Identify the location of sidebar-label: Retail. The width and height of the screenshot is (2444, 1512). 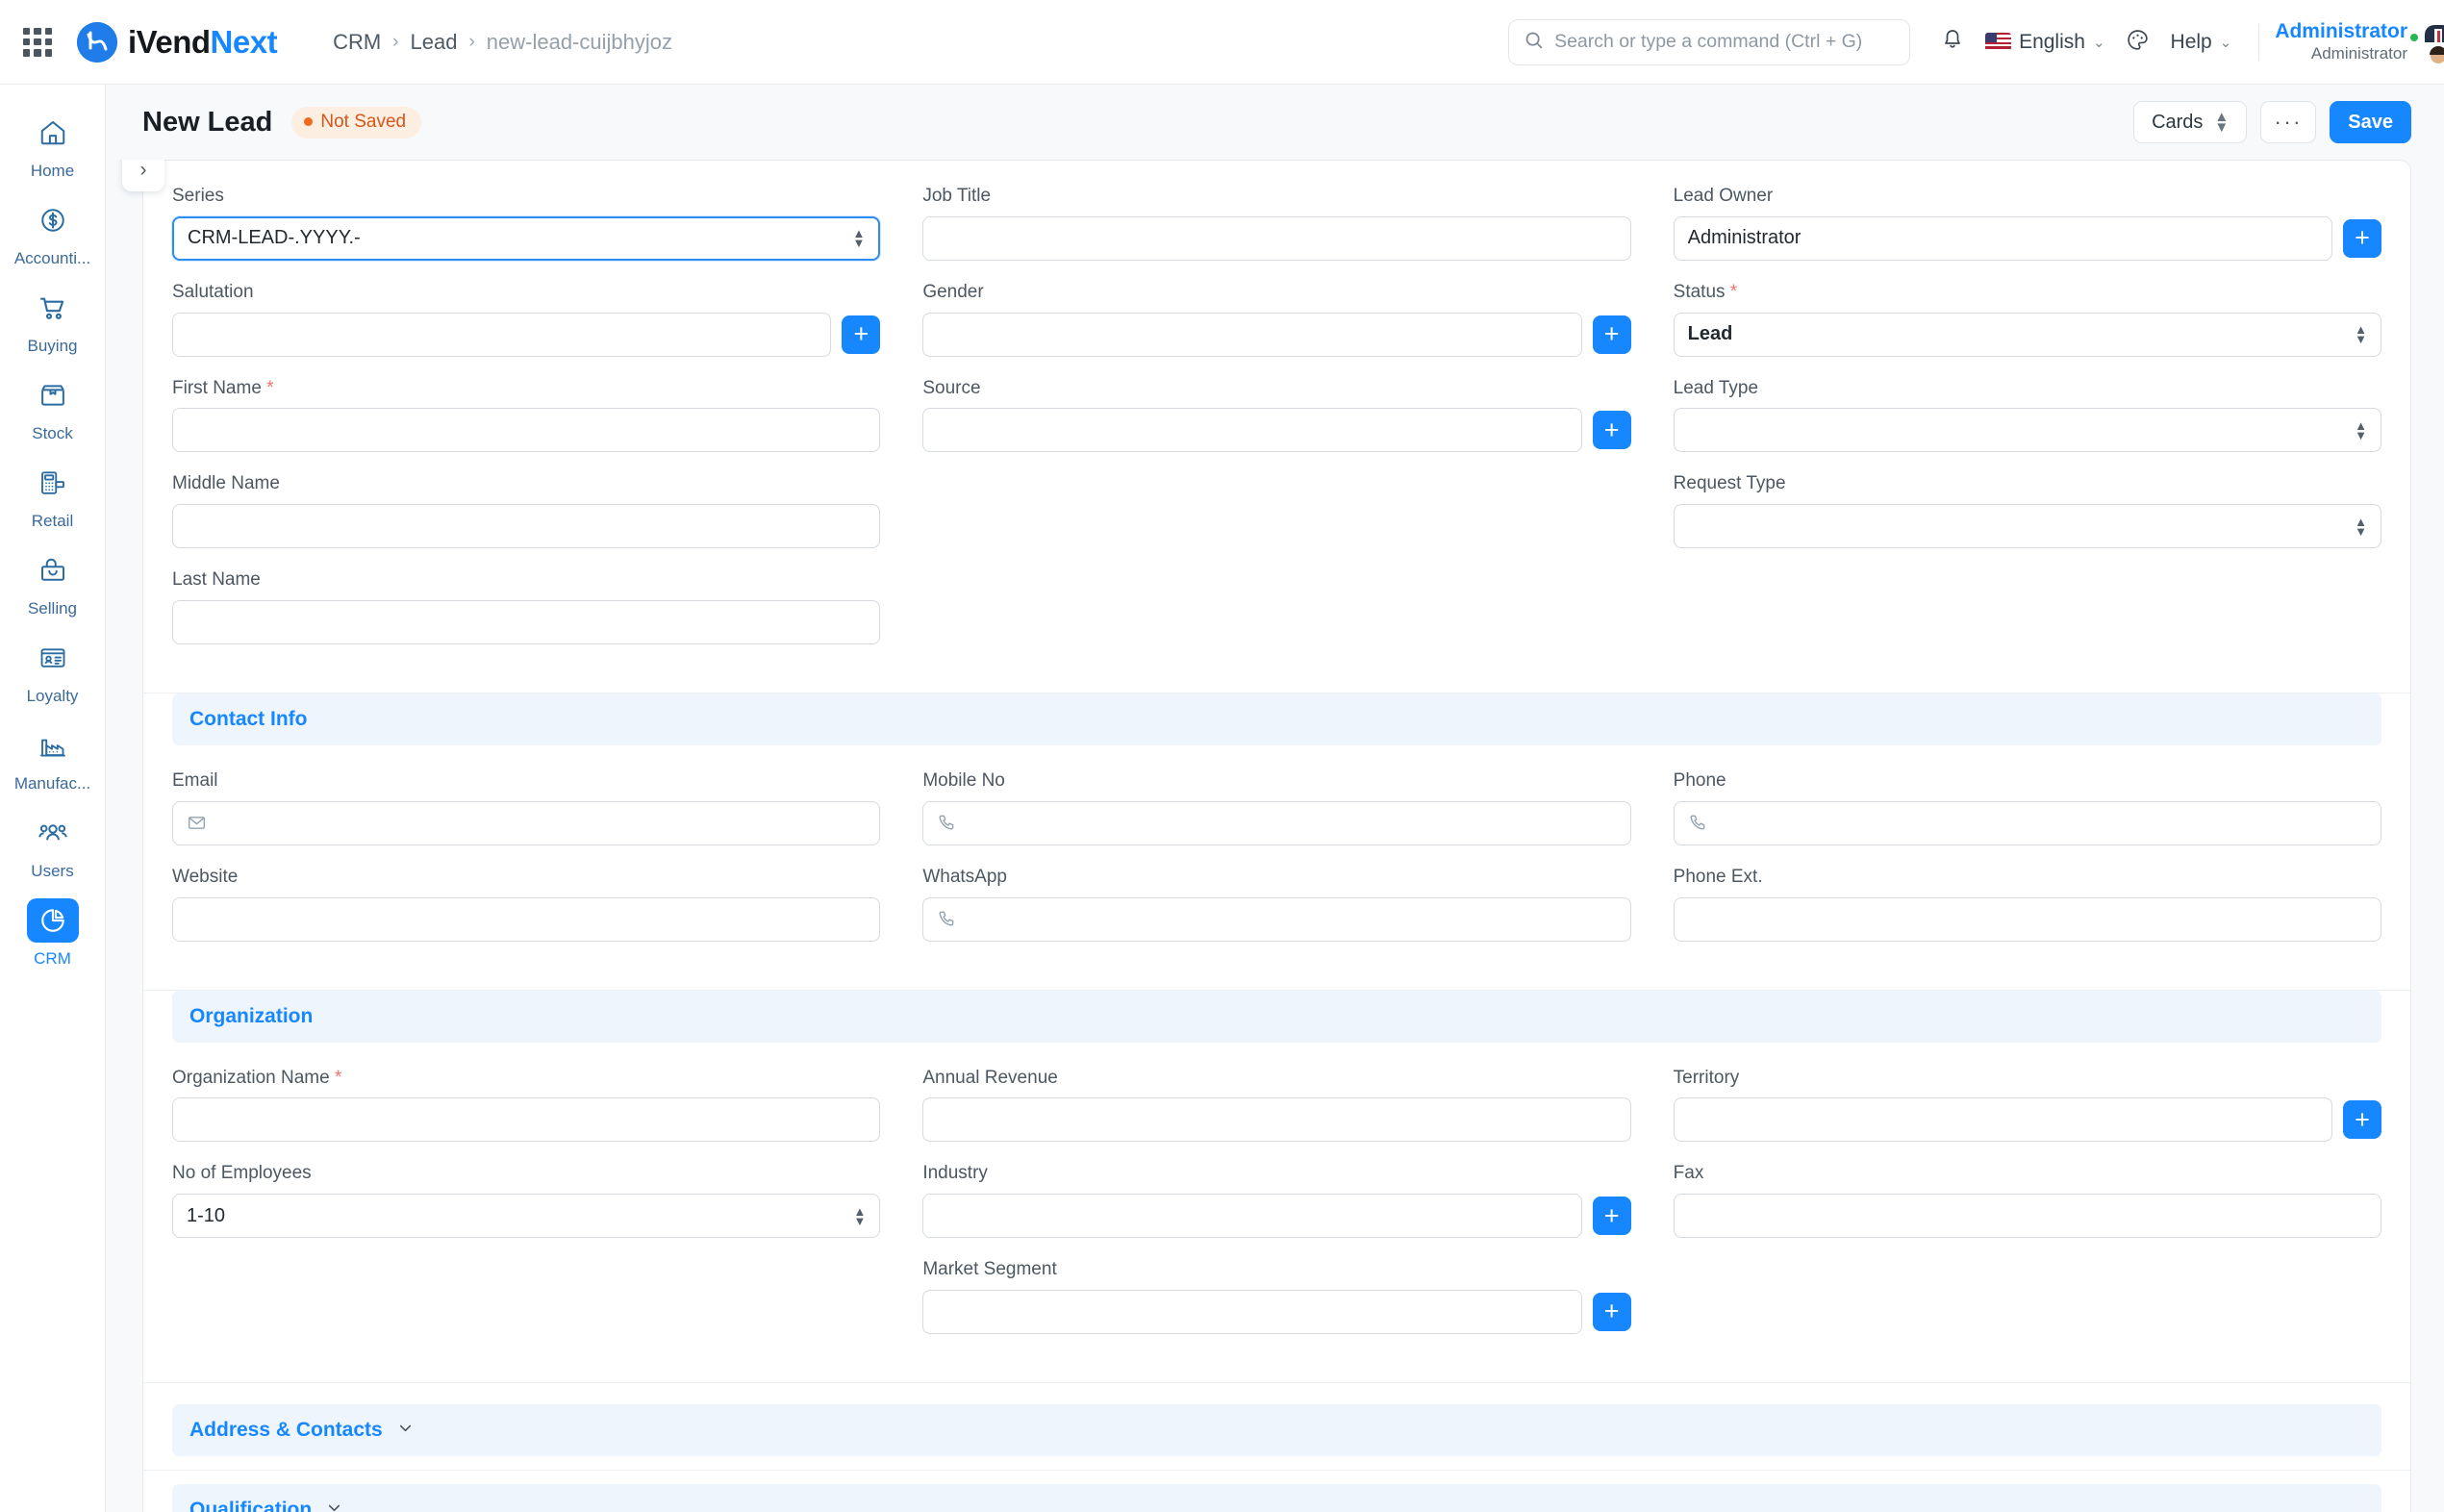
(52, 521).